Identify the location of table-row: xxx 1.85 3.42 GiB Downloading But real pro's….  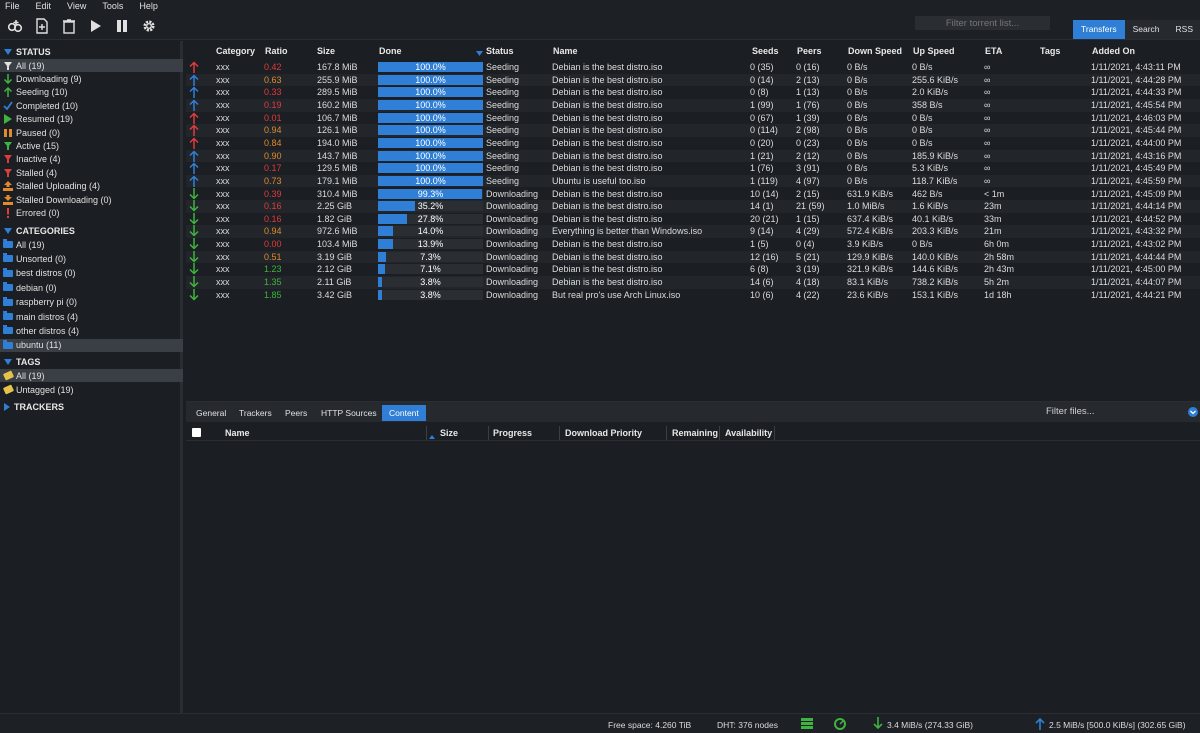
(693, 295).